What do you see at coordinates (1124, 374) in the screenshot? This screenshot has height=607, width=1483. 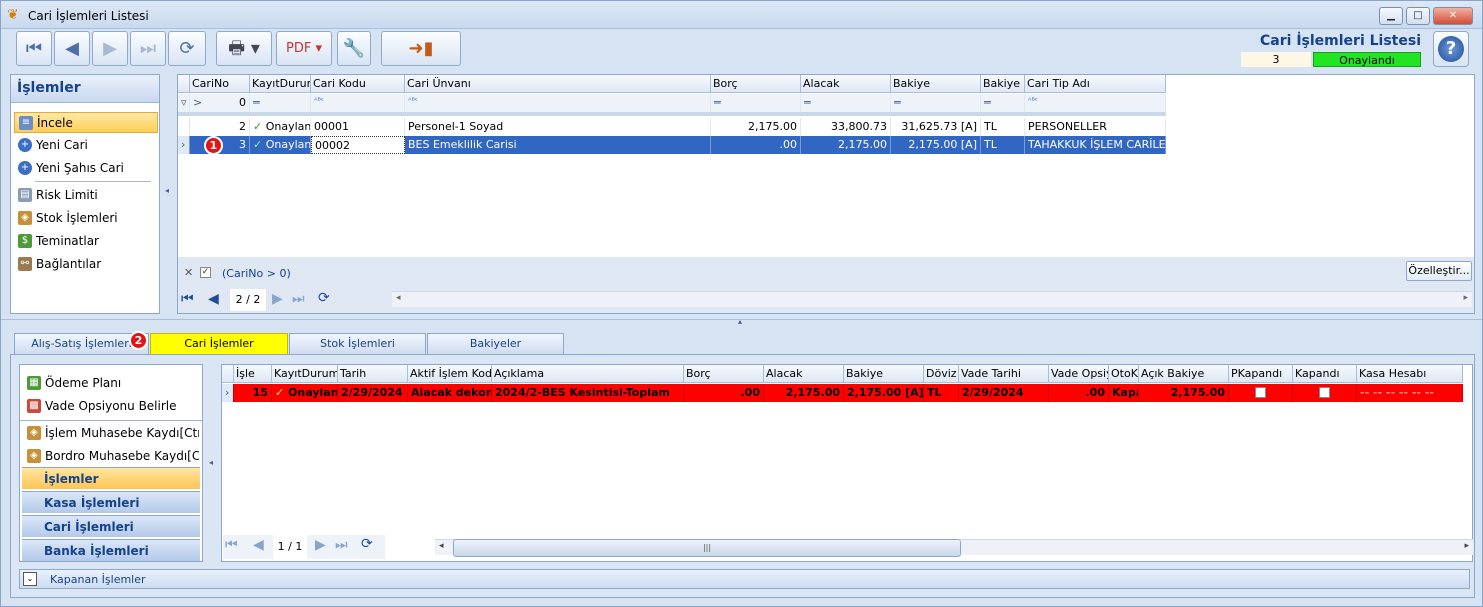 I see `col-header-otoka: OtoKa` at bounding box center [1124, 374].